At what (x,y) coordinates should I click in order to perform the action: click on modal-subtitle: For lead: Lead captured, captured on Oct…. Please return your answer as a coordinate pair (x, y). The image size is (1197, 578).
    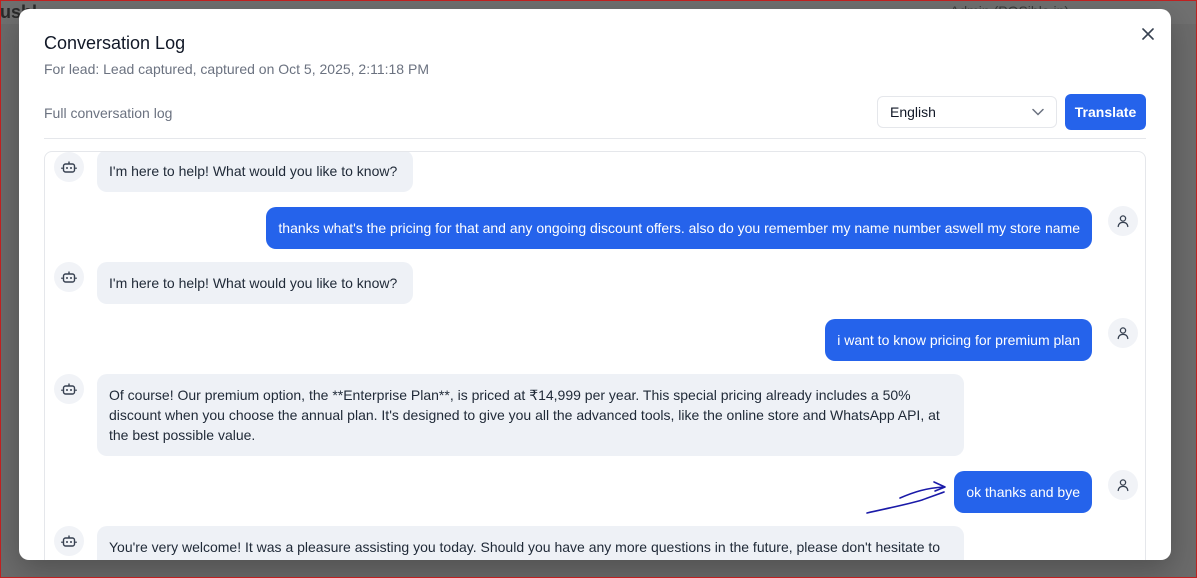
    Looking at the image, I should click on (236, 69).